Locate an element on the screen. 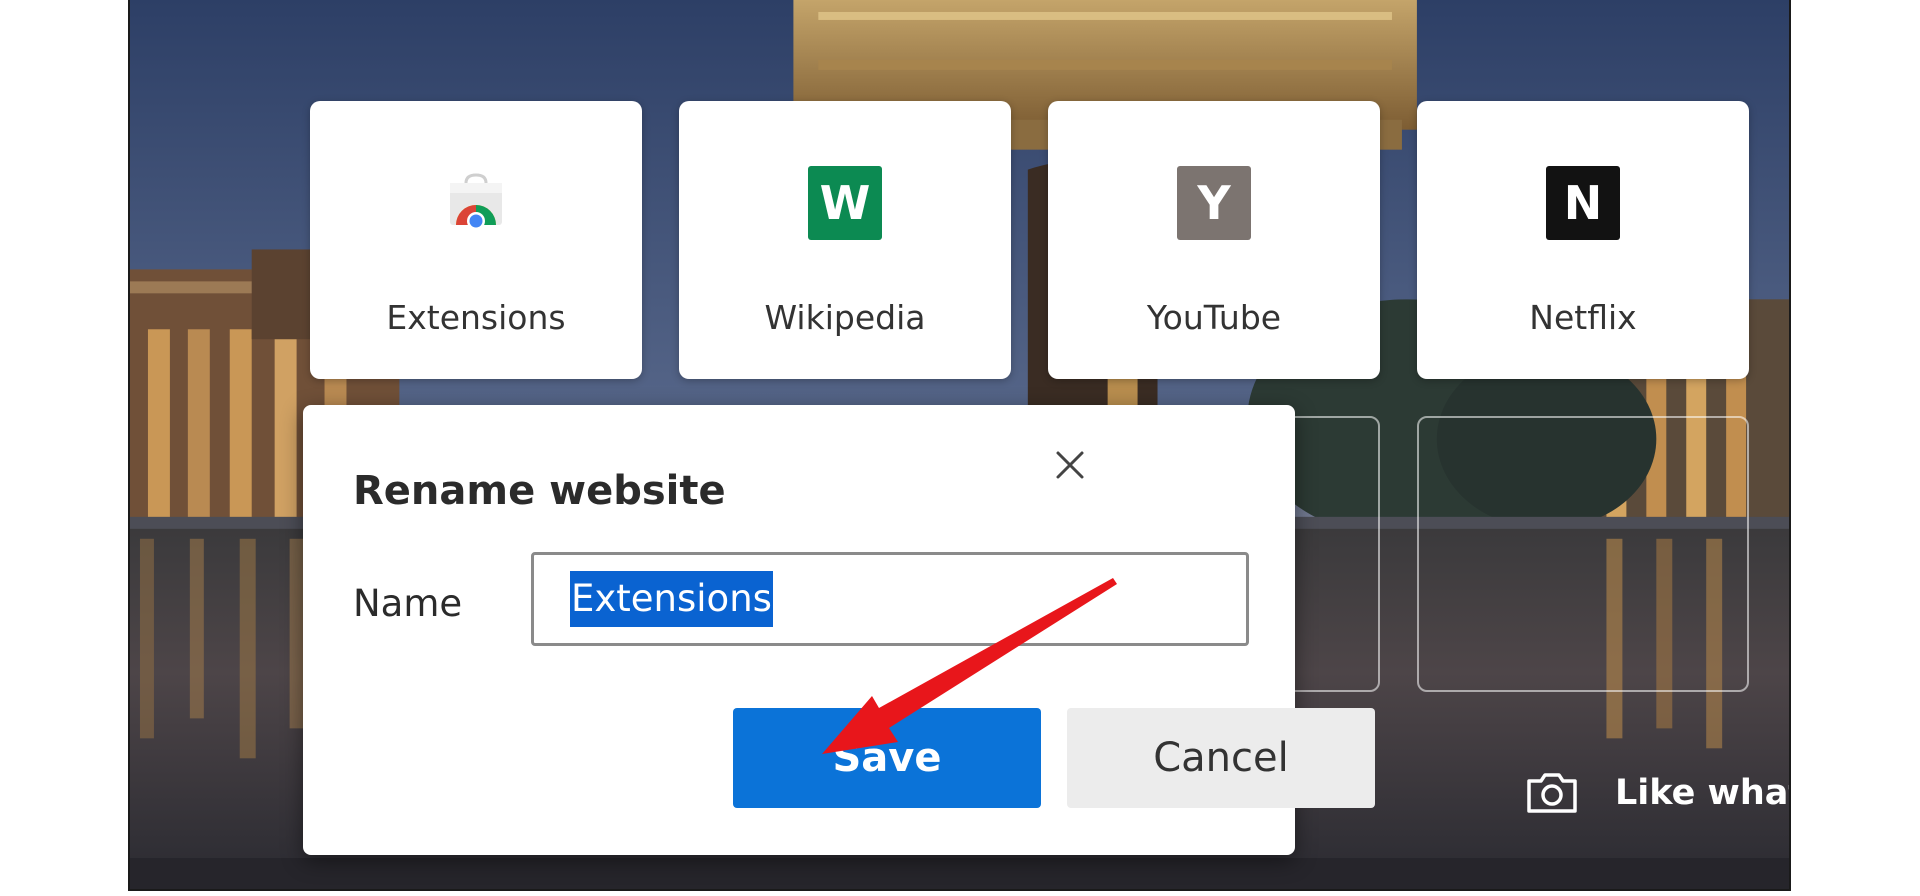  selected-name-text: Extensions is located at coordinates (671, 599).